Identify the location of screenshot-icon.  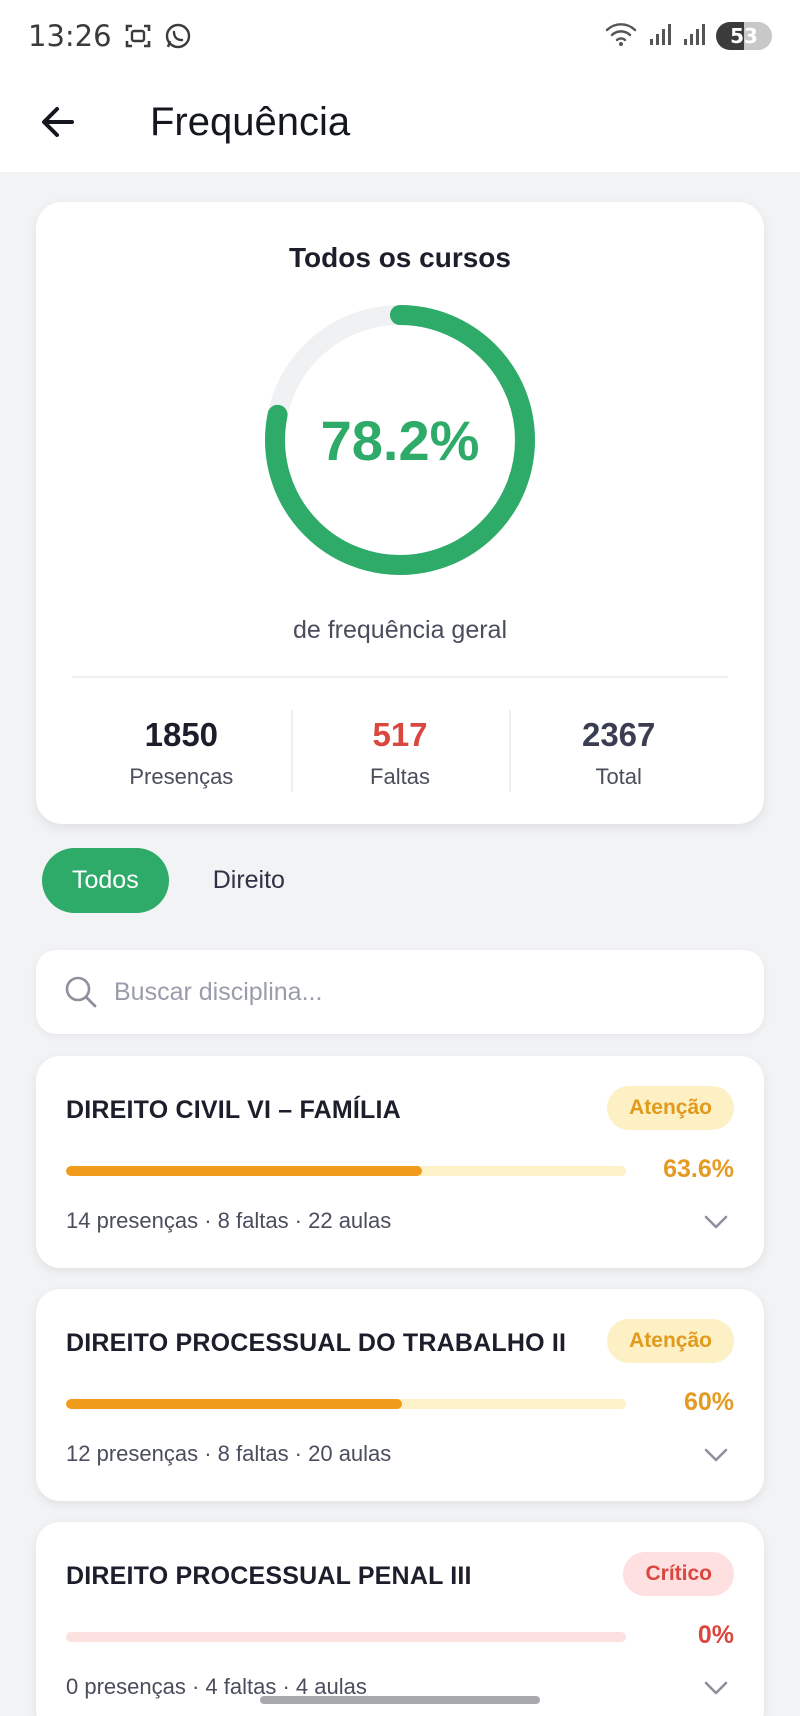
(138, 36).